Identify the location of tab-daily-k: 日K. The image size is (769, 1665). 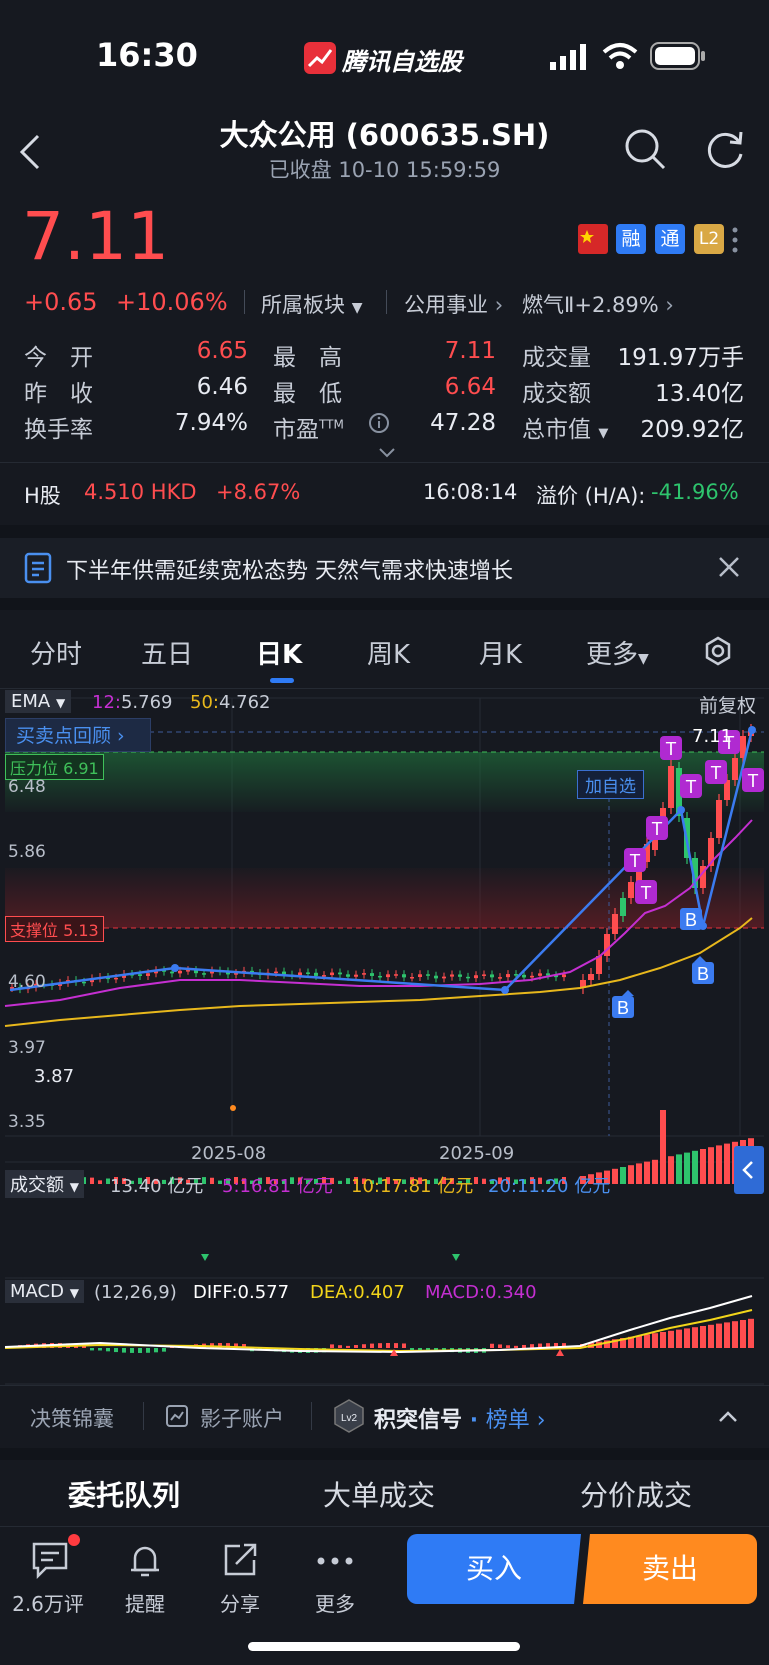
(279, 652).